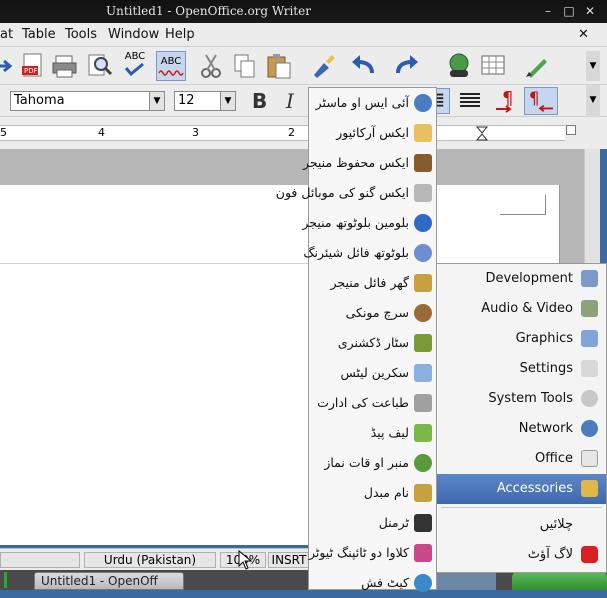 This screenshot has height=598, width=607. Describe the element at coordinates (81, 34) in the screenshot. I see `menu-tools: Tools` at that location.